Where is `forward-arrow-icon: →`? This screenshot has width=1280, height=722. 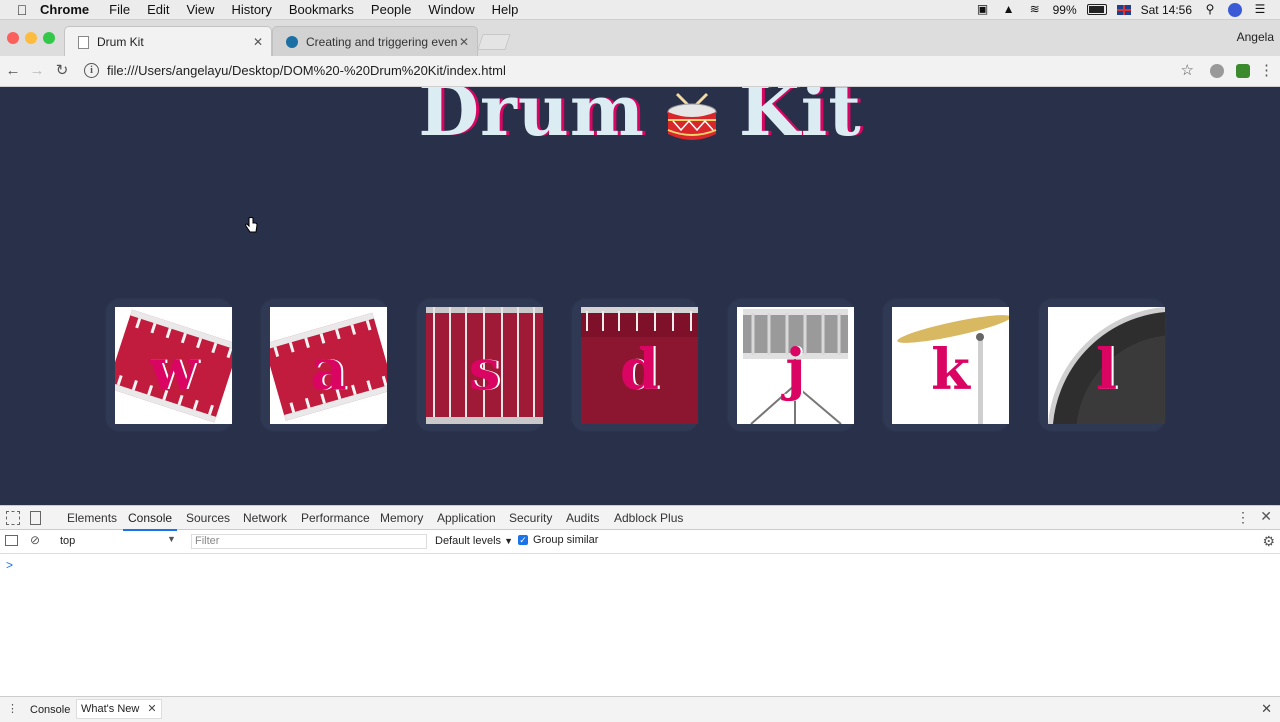 forward-arrow-icon: → is located at coordinates (37, 71).